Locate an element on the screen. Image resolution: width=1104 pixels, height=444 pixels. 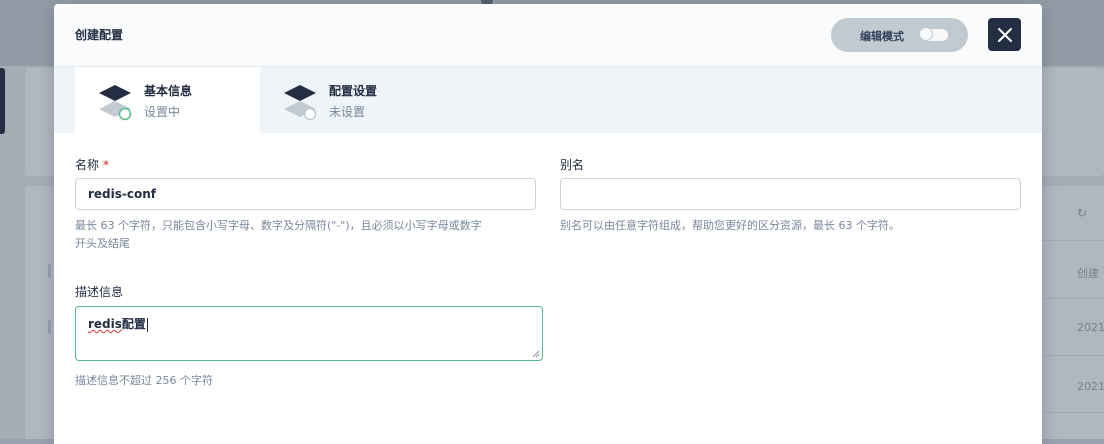
modal-title: 创建配置 is located at coordinates (99, 35).